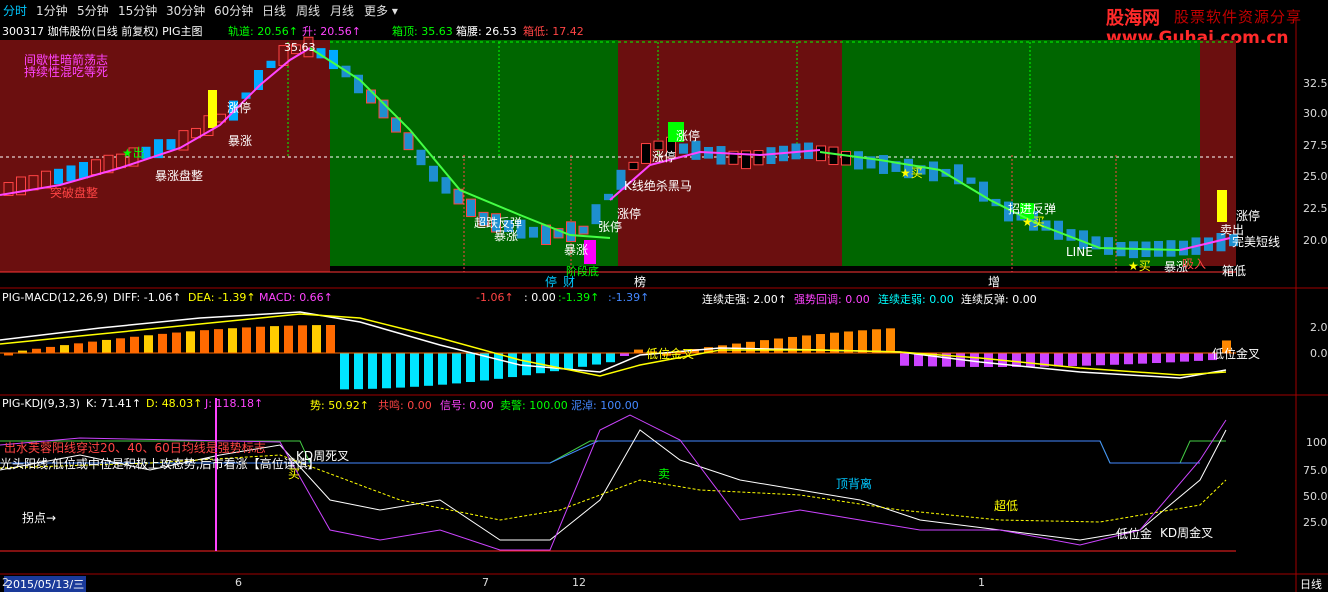  What do you see at coordinates (551, 281) in the screenshot?
I see `tag-halt: 停` at bounding box center [551, 281].